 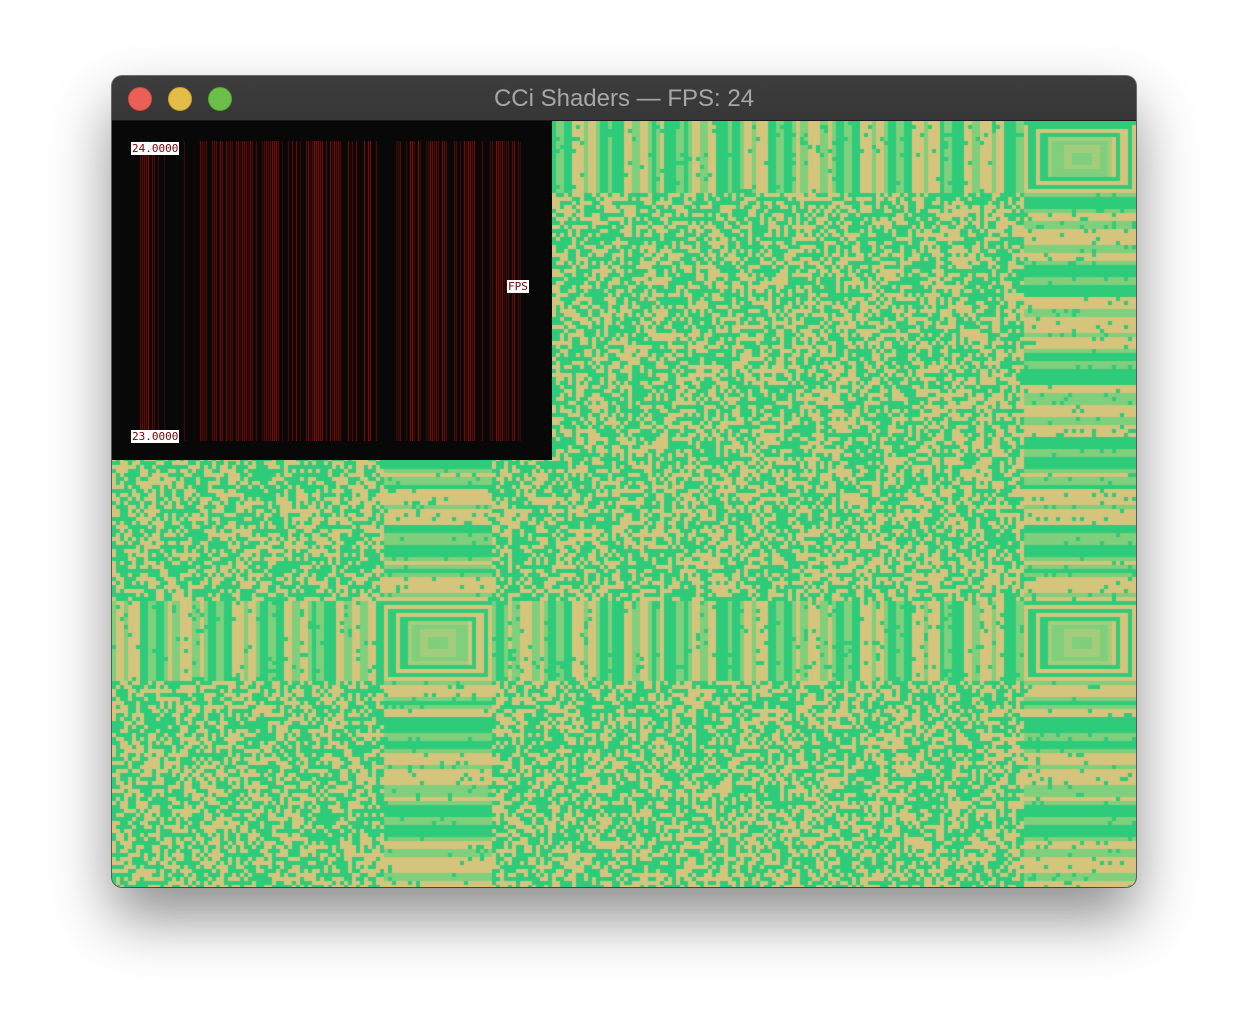 What do you see at coordinates (155, 148) in the screenshot?
I see `graph-max-label: 24.0000` at bounding box center [155, 148].